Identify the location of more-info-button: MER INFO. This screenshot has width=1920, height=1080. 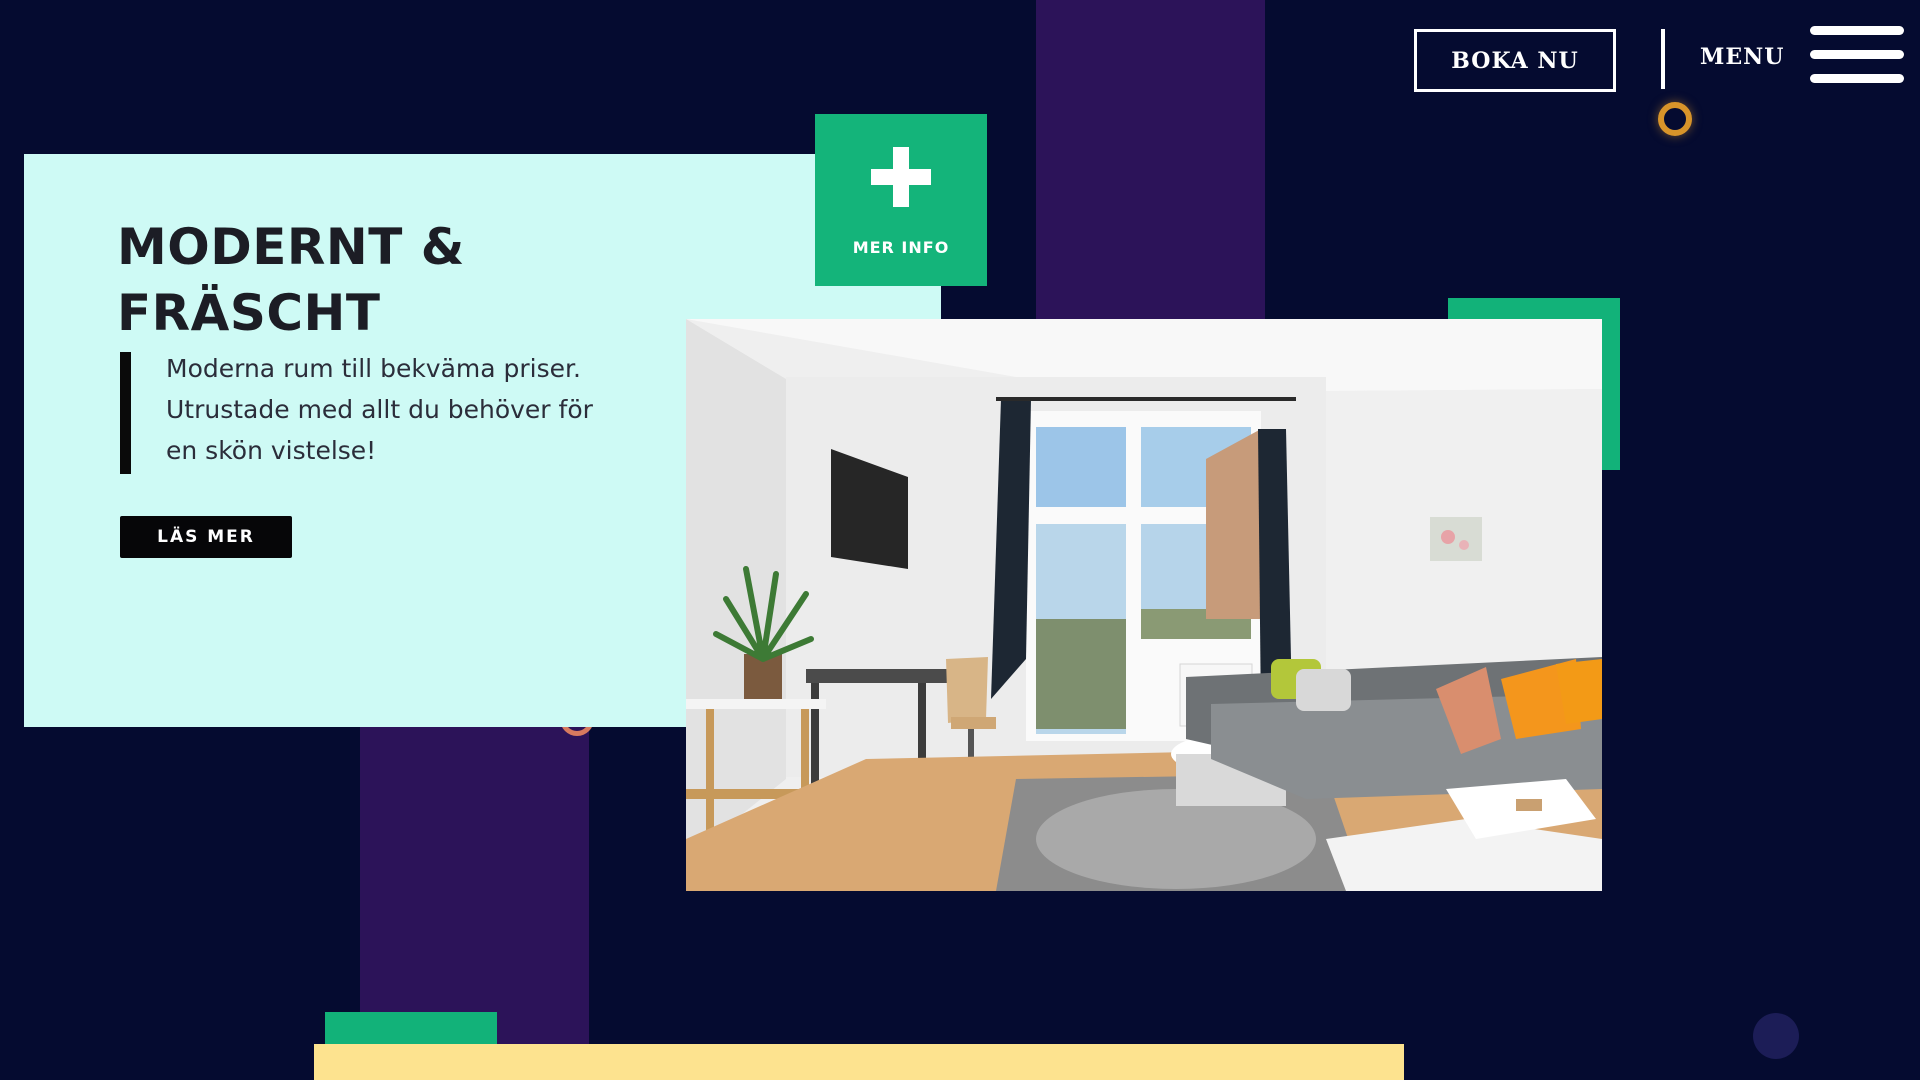
(901, 200).